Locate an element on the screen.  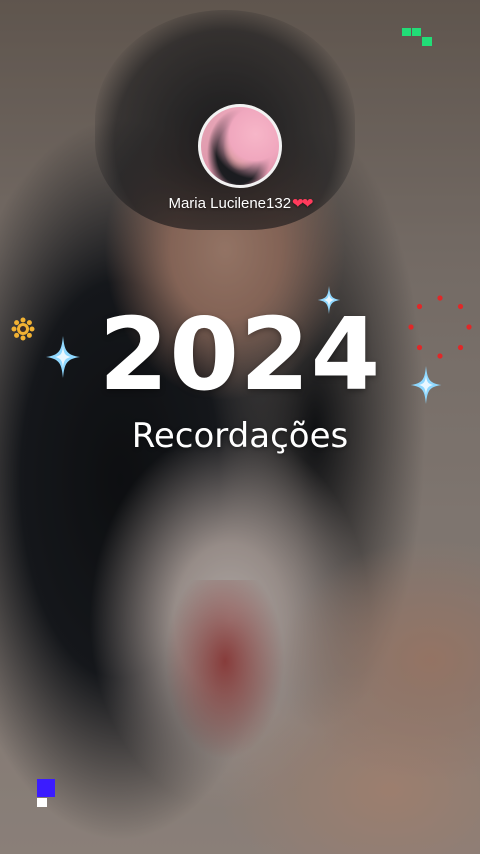
recap-subtitle: Recordações is located at coordinates (240, 436).